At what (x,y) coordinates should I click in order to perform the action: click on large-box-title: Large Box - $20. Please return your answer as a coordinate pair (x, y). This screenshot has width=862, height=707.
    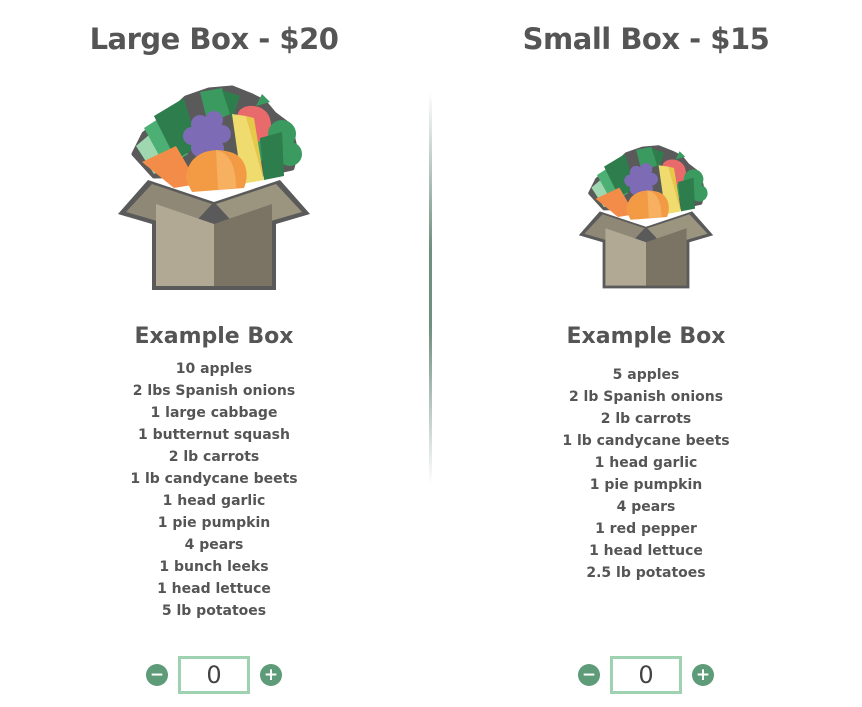
    Looking at the image, I should click on (214, 39).